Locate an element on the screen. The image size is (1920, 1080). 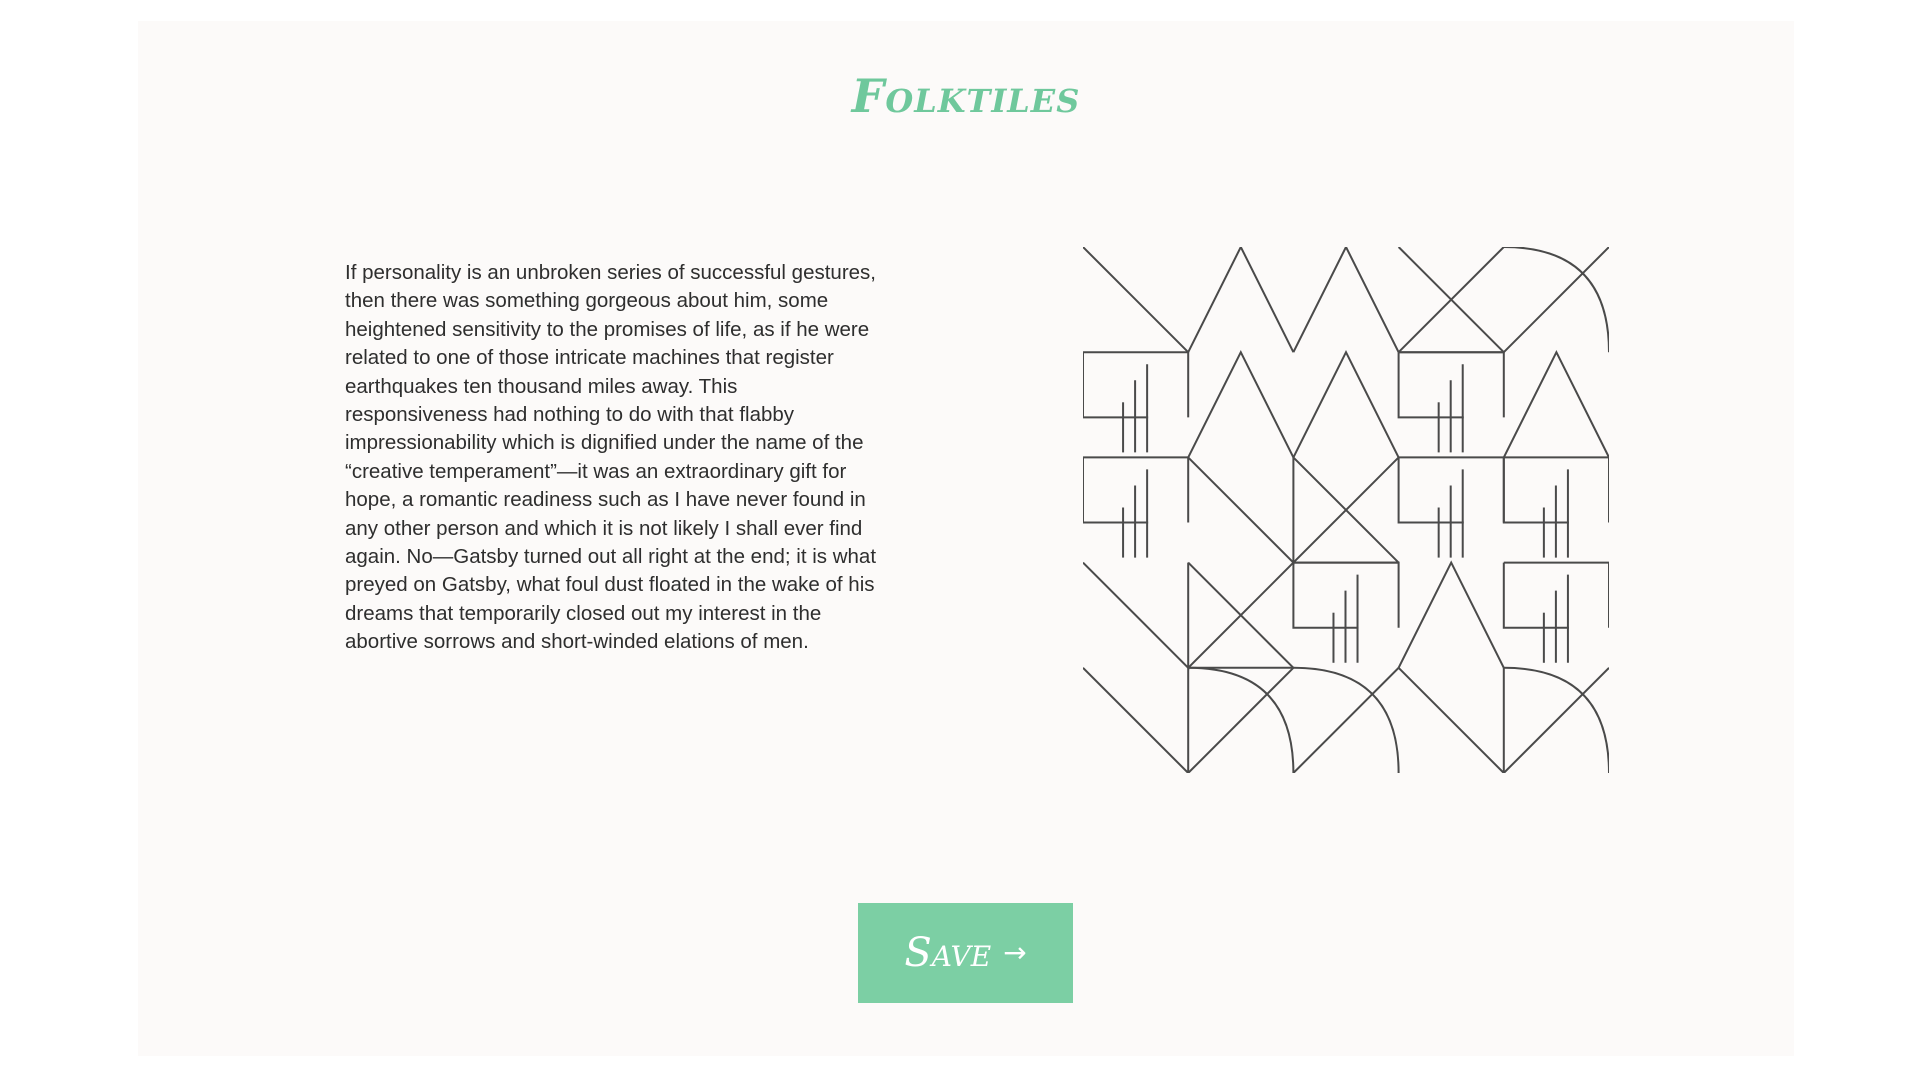
arrow-right-icon: → is located at coordinates (1015, 952).